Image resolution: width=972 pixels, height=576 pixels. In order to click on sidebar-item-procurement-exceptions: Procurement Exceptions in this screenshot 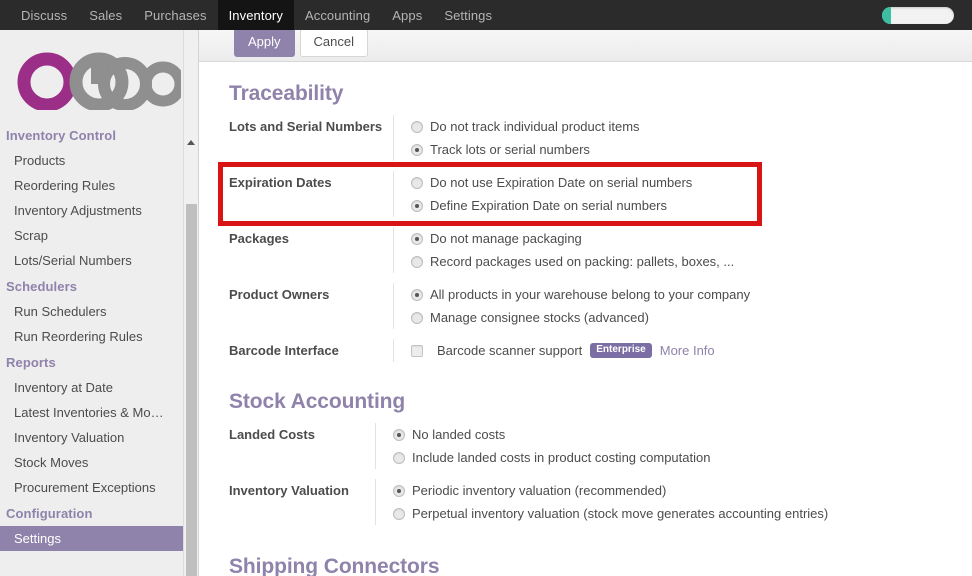, I will do `click(99, 487)`.